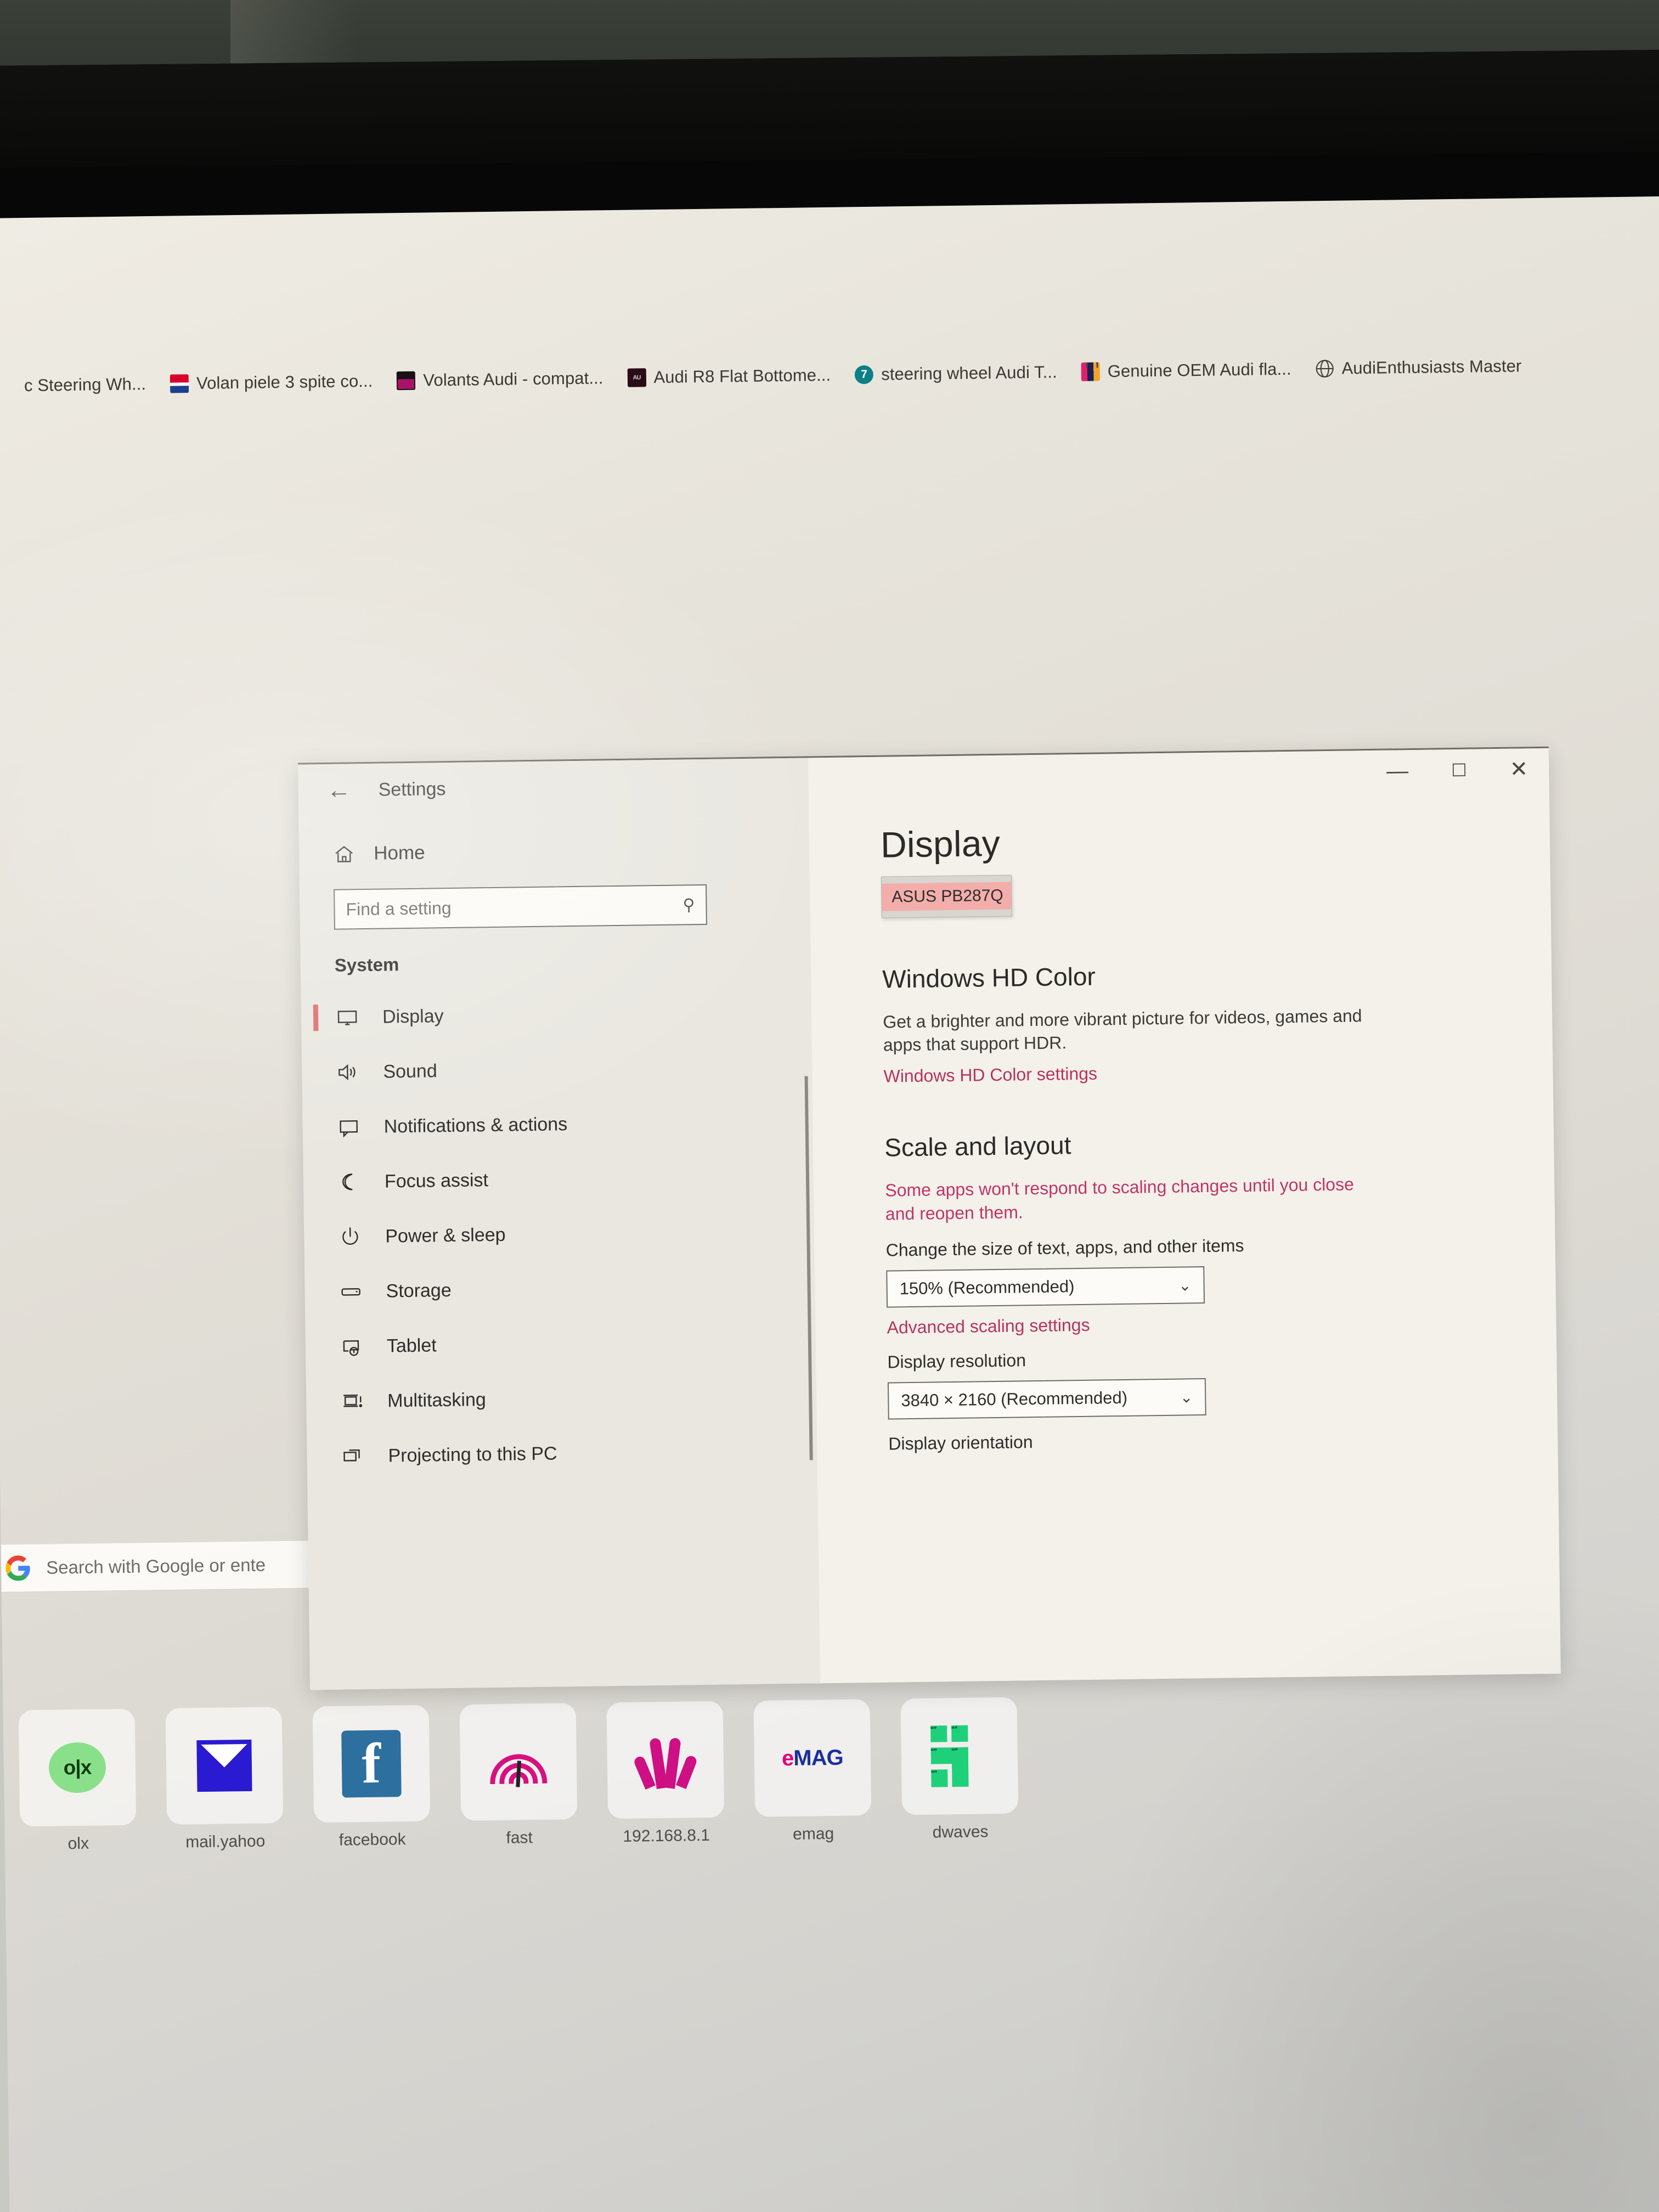  Describe the element at coordinates (344, 854) in the screenshot. I see `house-icon` at that location.